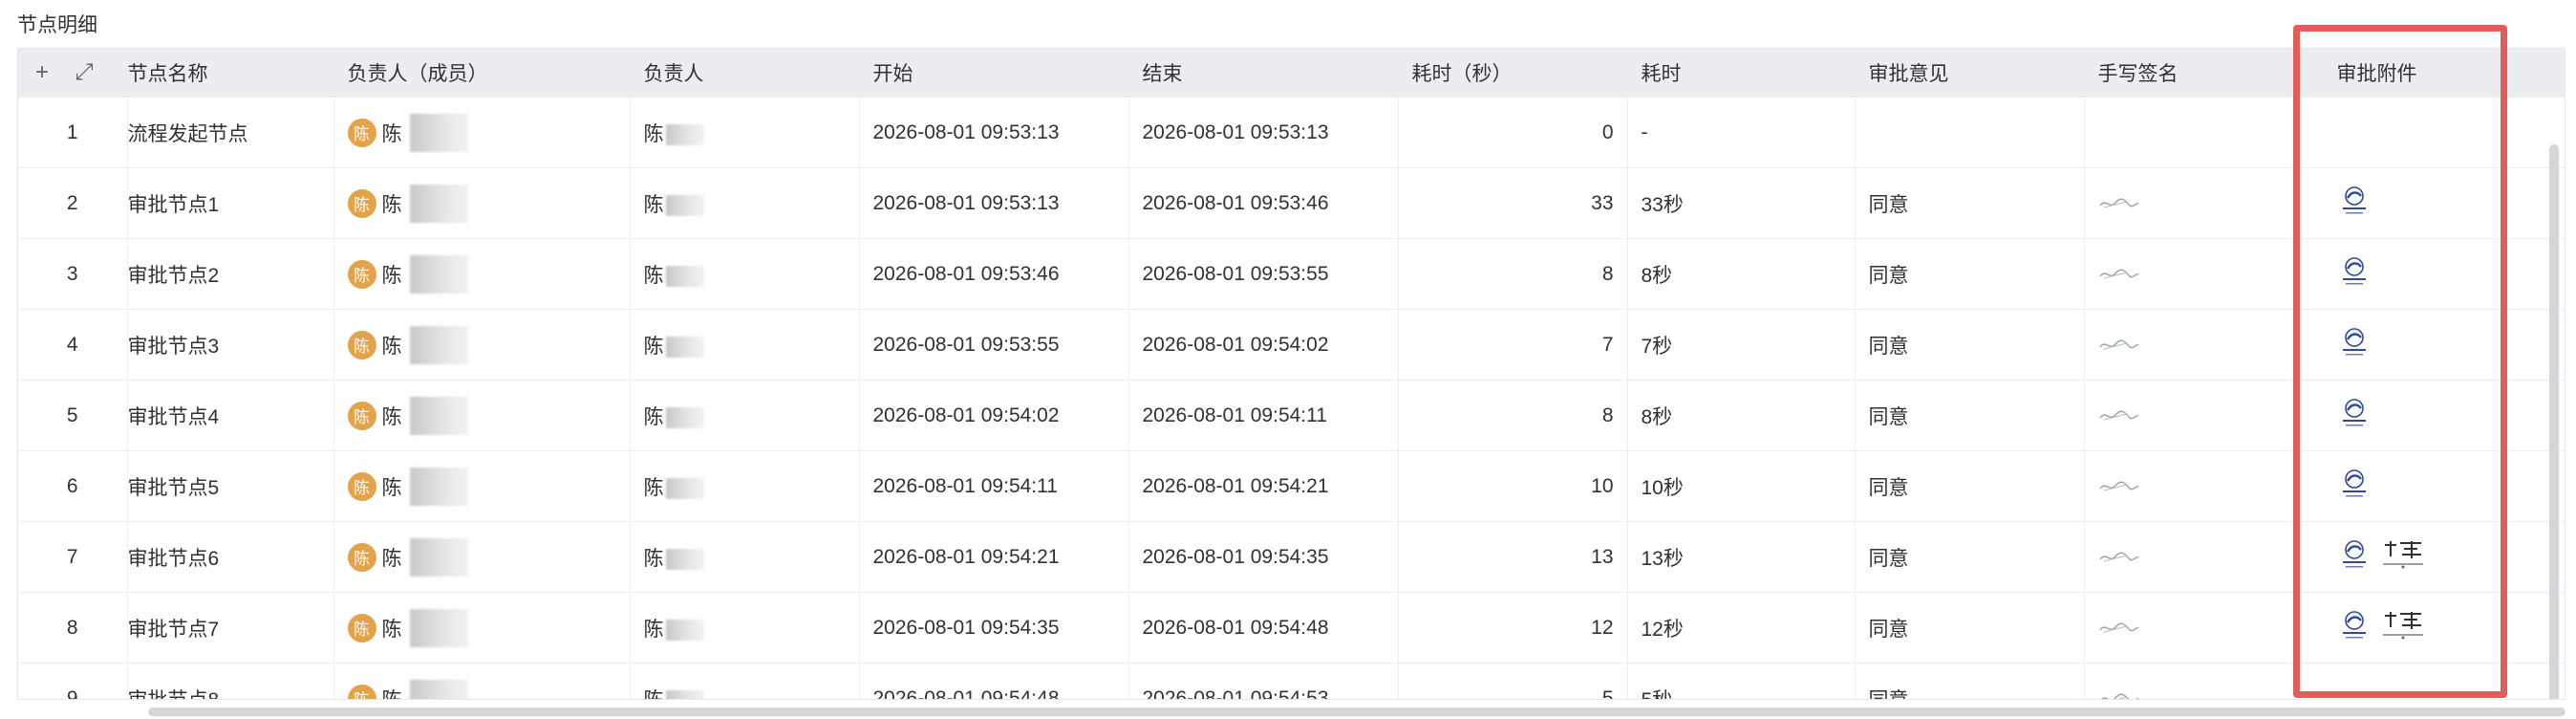  What do you see at coordinates (1263, 628) in the screenshot?
I see `end-time: 2026-08-01 09:54:48` at bounding box center [1263, 628].